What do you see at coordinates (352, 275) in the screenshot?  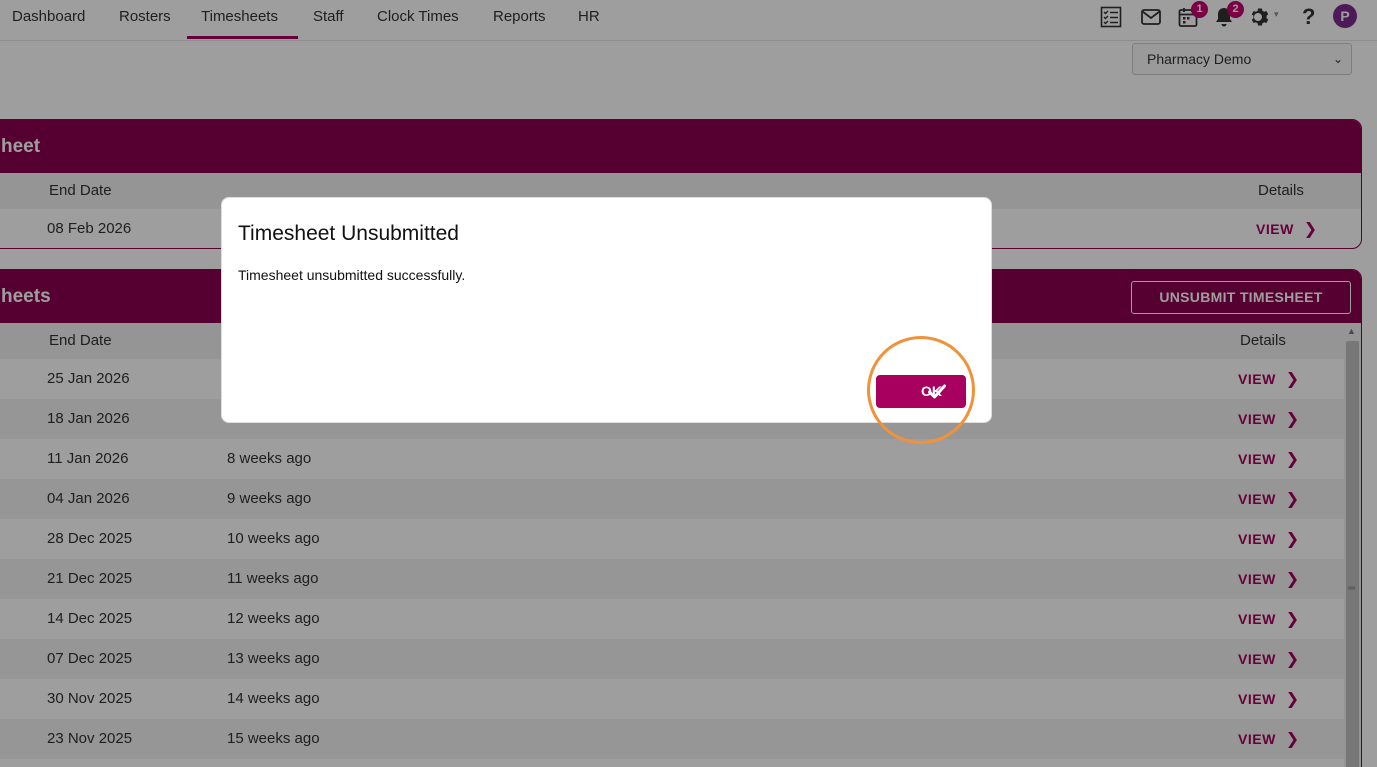 I see `dialog-message: Timesheet unsubmitted successfully.` at bounding box center [352, 275].